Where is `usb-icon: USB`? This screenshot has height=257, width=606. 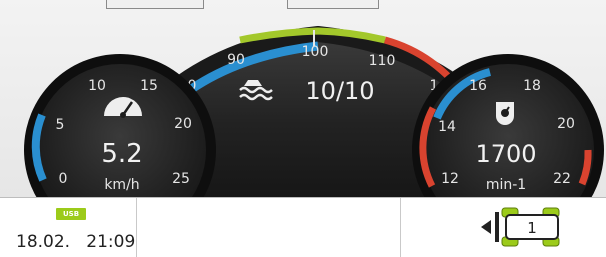
usb-icon: USB is located at coordinates (71, 214).